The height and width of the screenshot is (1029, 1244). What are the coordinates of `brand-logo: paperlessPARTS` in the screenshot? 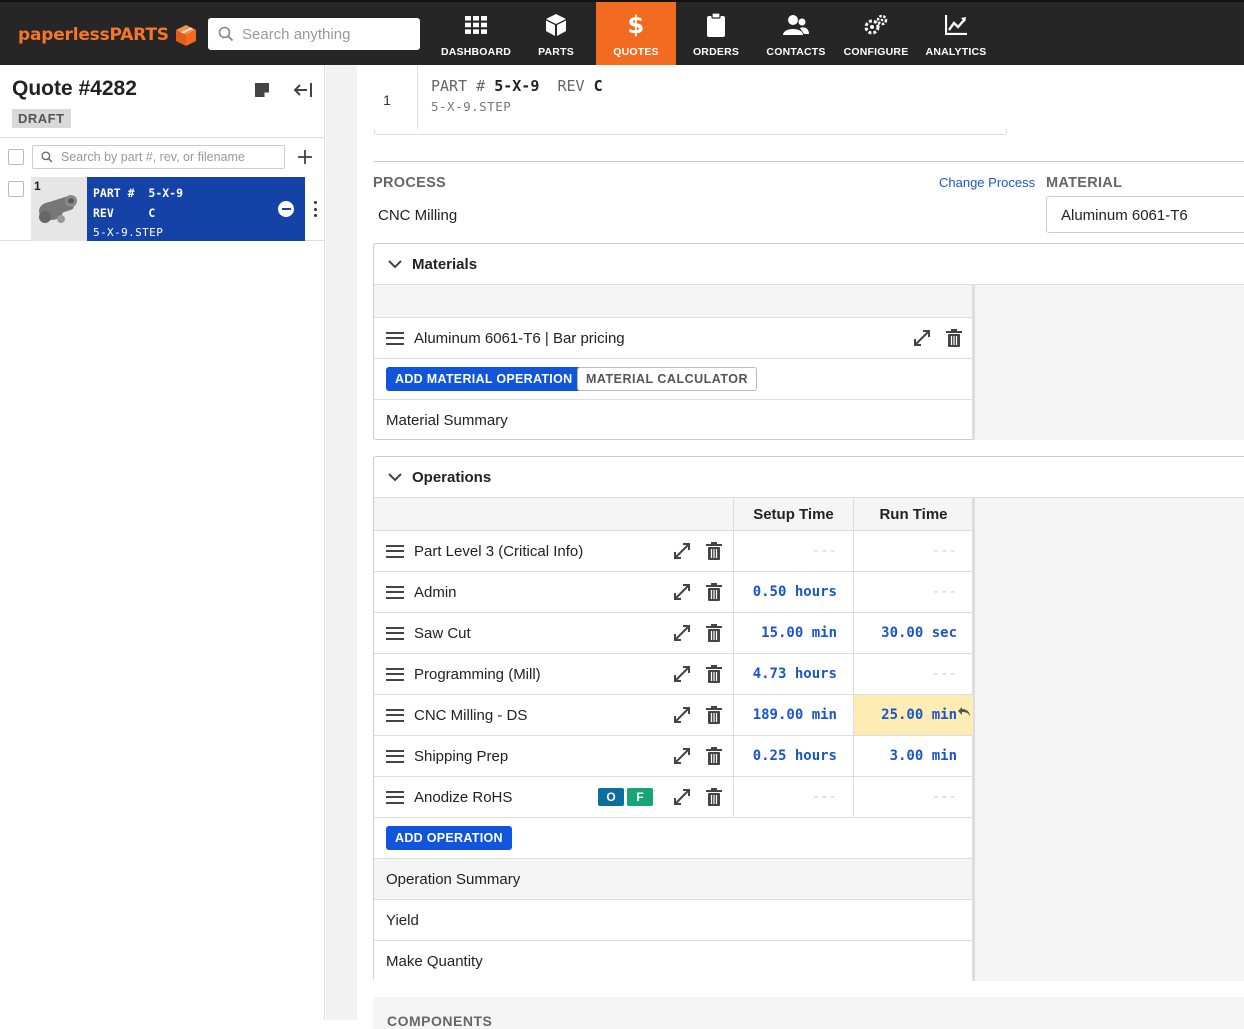 It's located at (108, 35).